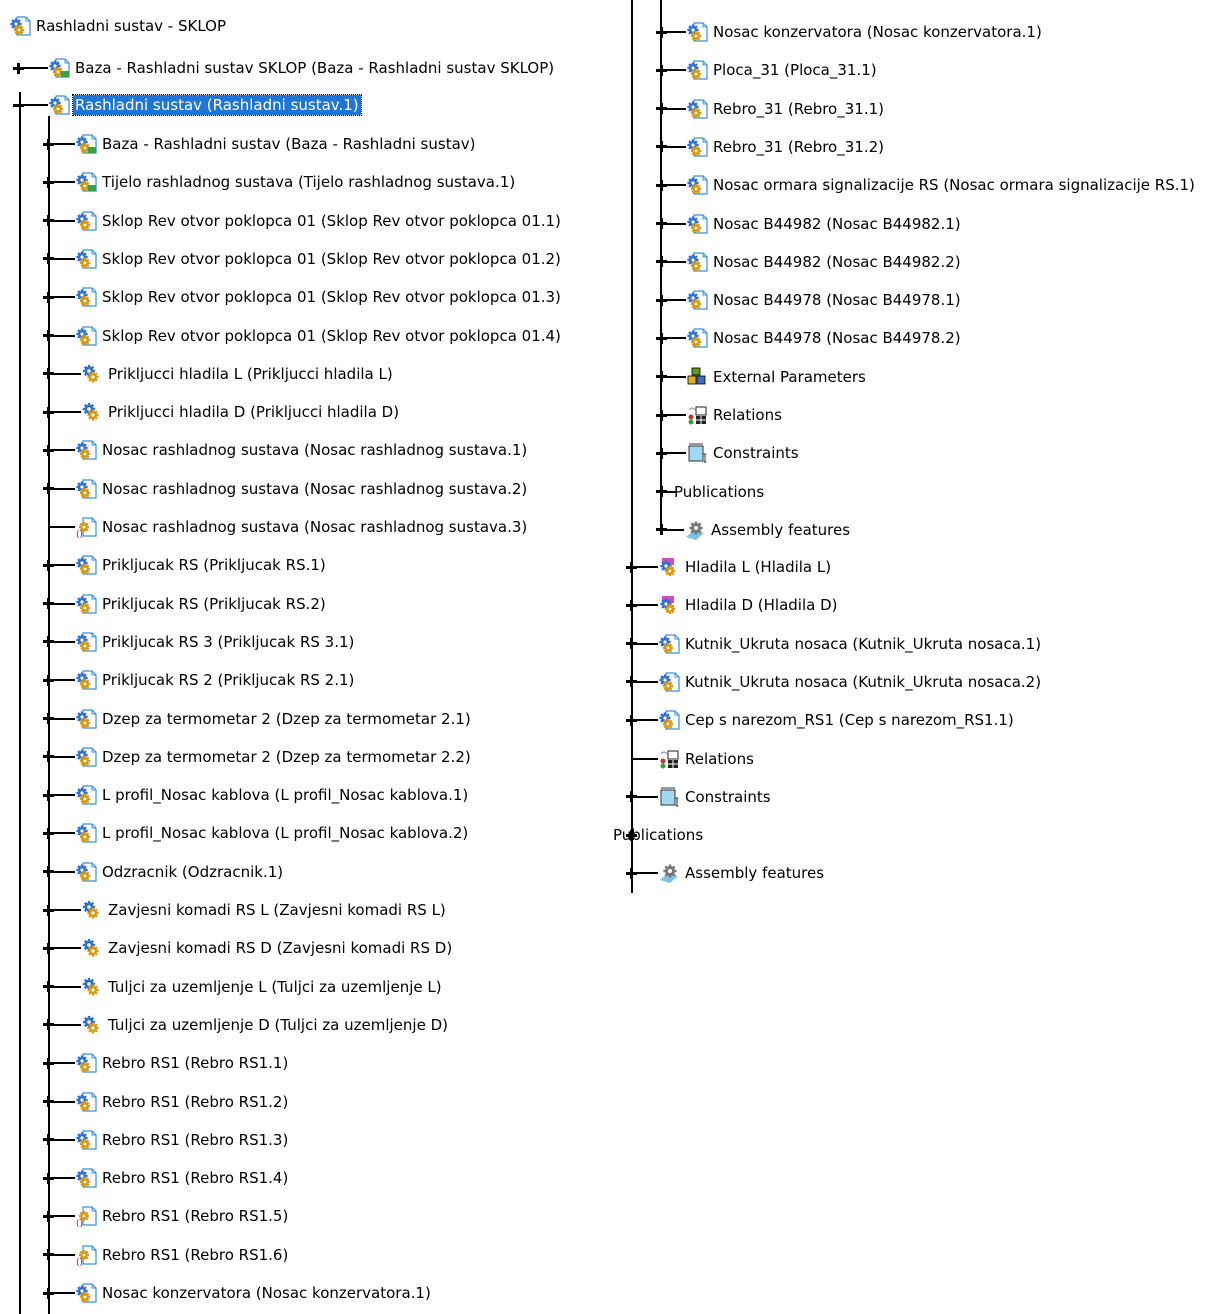  I want to click on tree-node-rebro-rs1-rebro-rs1-5: () Rebro RS1 (Rebro RS1.5), so click(182, 1216).